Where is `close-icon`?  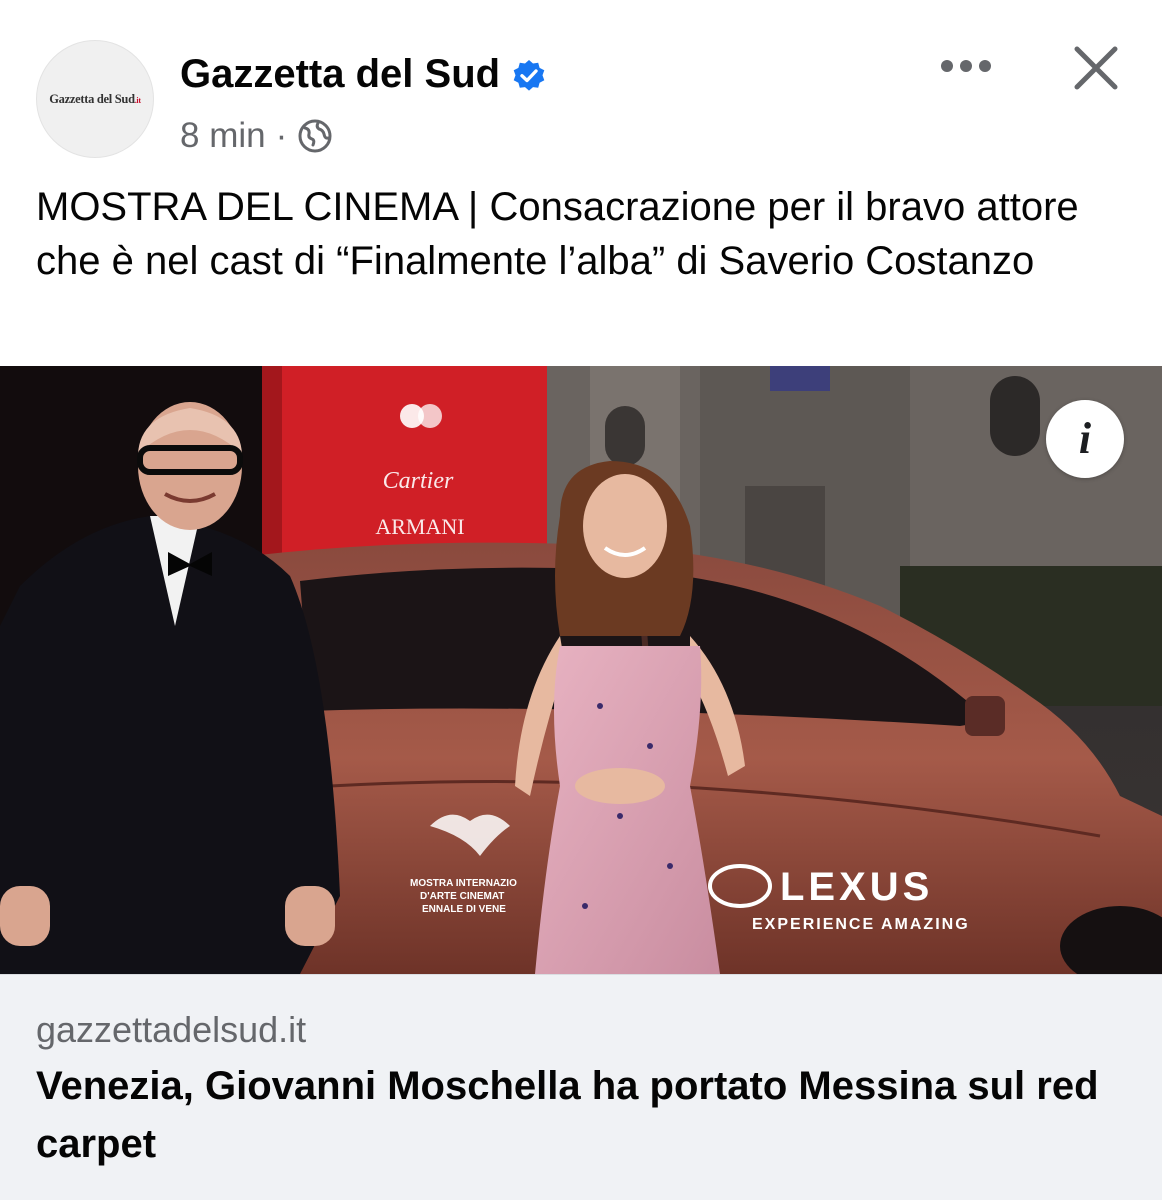
close-icon is located at coordinates (1096, 70).